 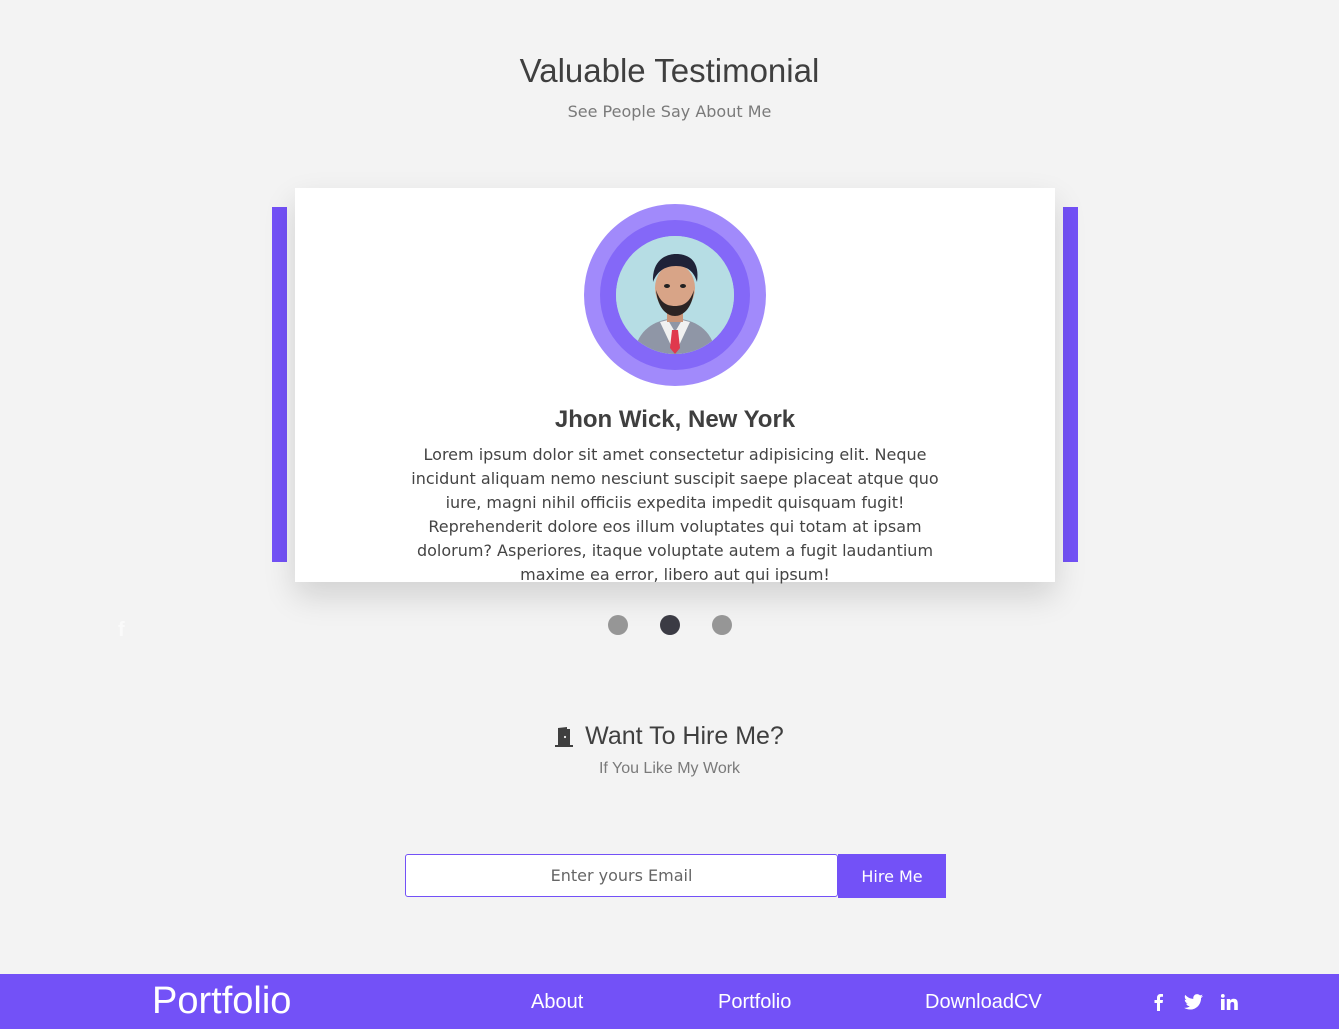 I want to click on footer-link-about: About, so click(x=557, y=1002).